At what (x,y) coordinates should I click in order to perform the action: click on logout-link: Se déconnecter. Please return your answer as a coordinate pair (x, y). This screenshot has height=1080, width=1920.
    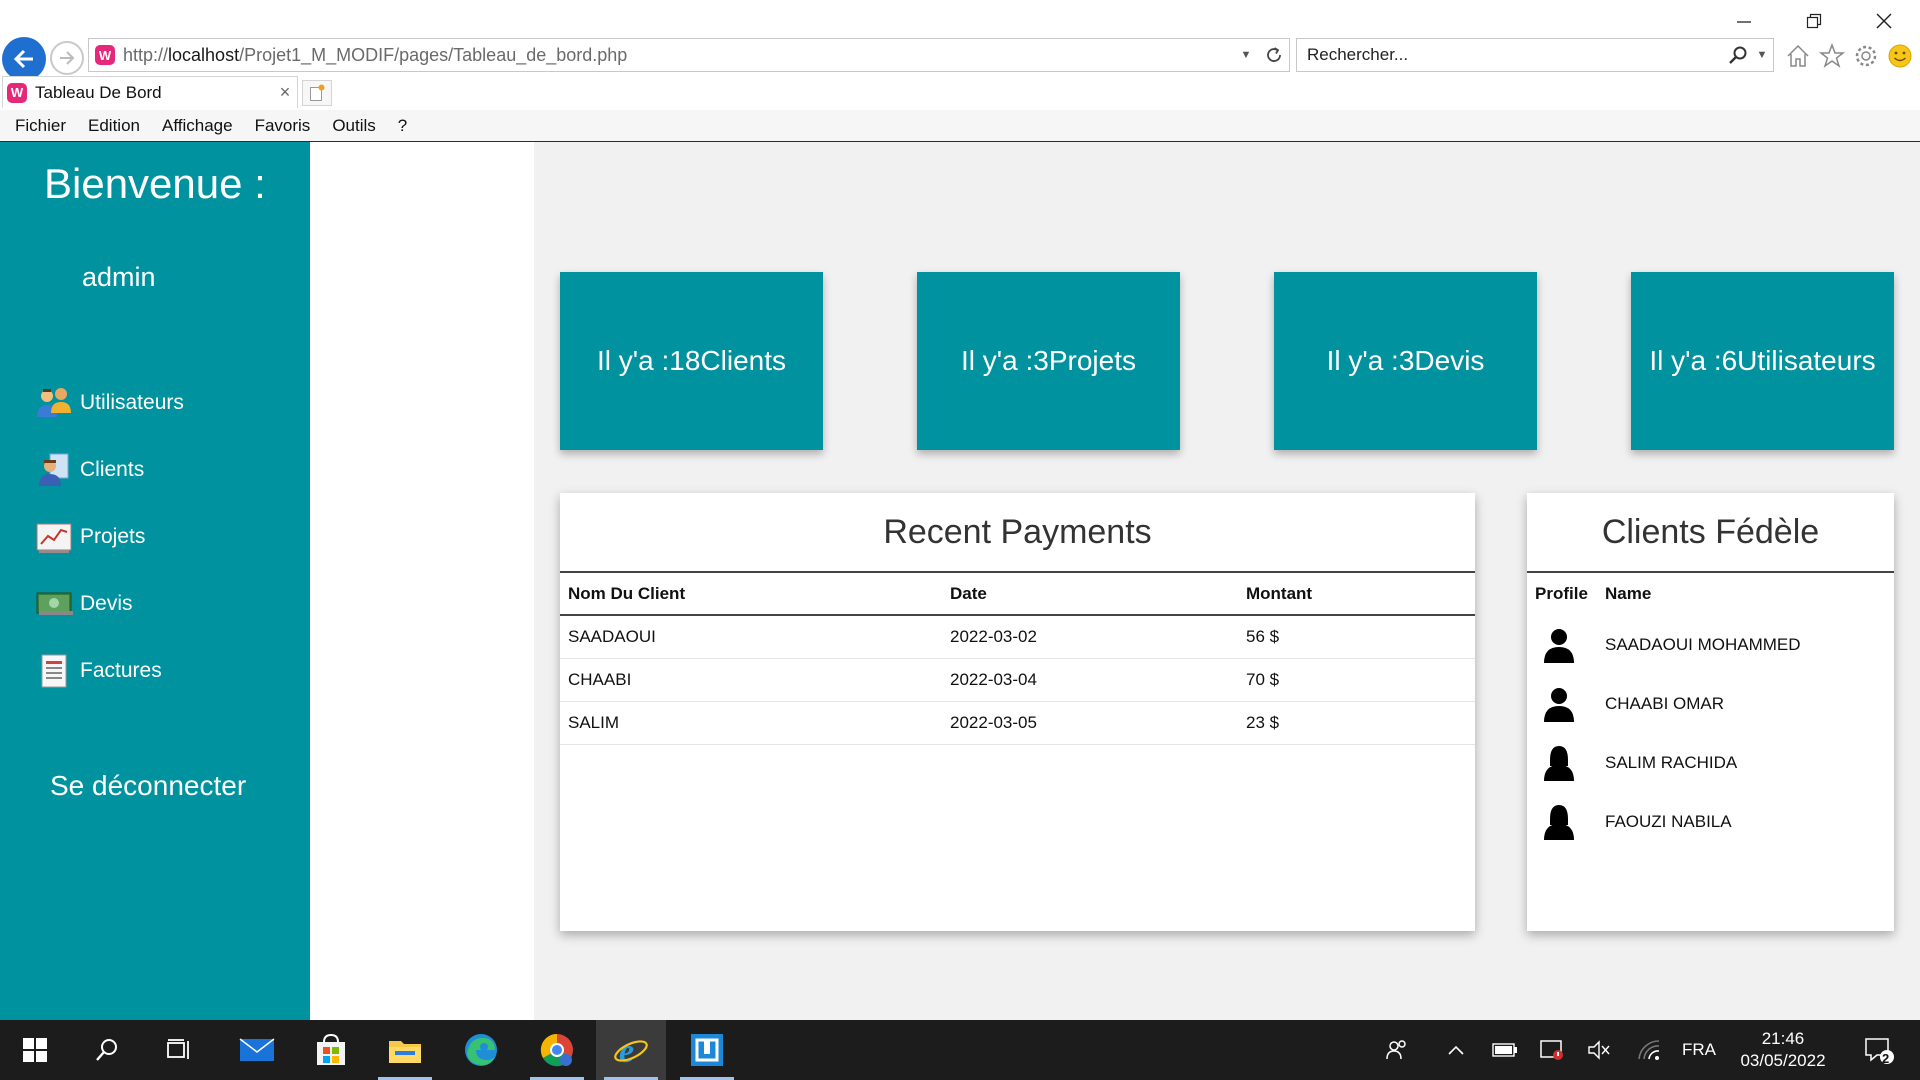
    Looking at the image, I should click on (148, 786).